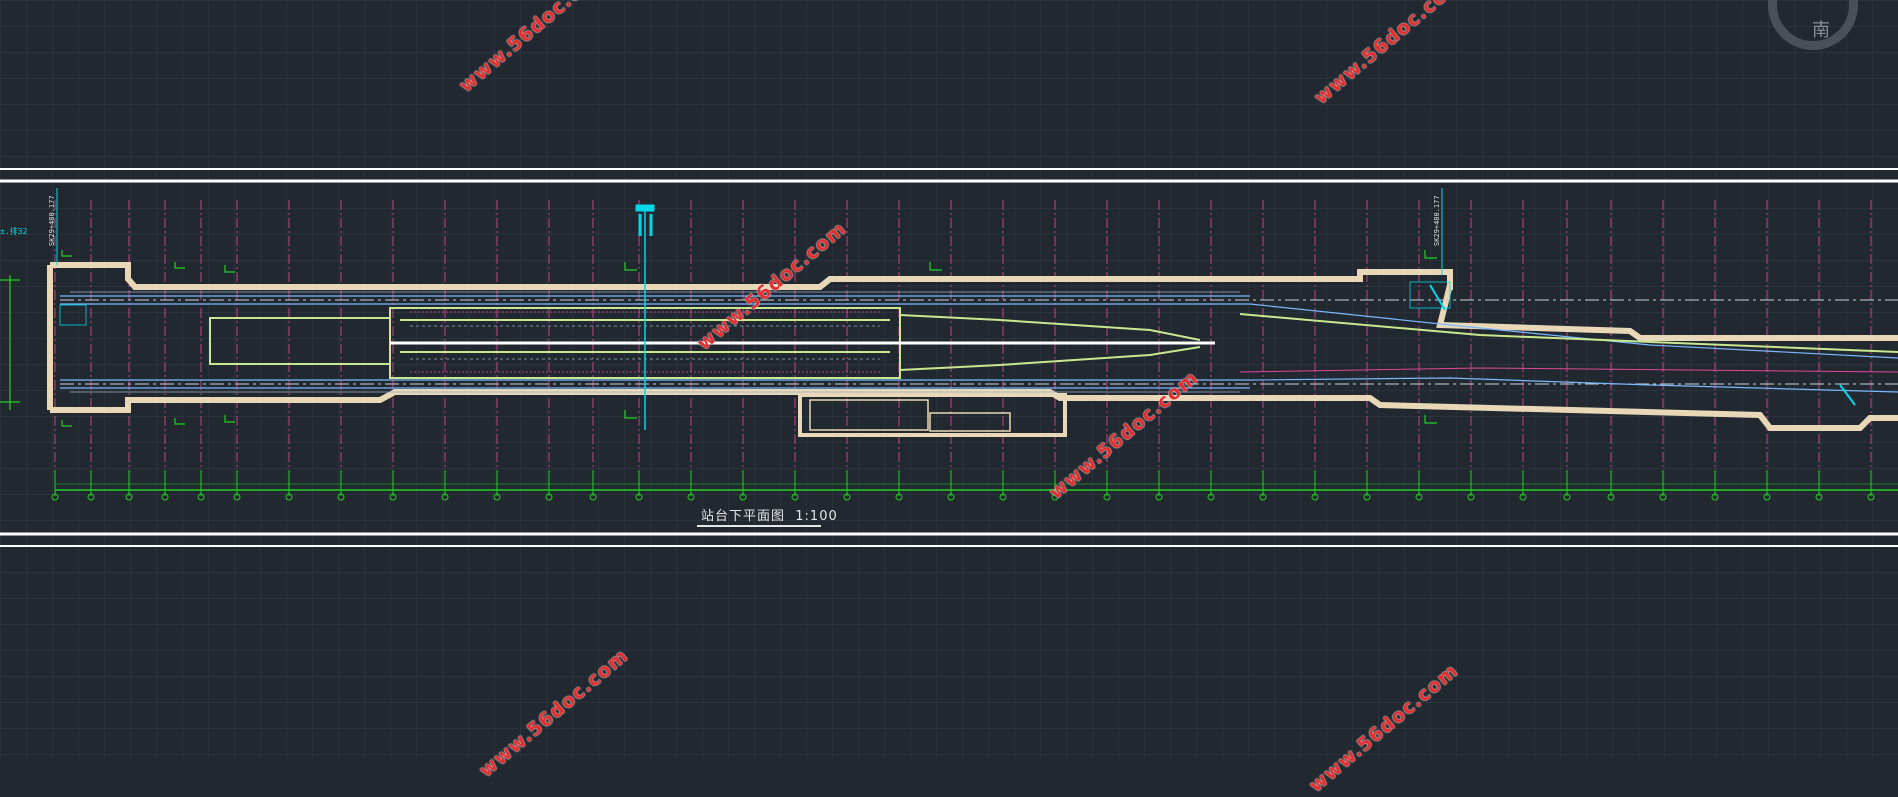 The height and width of the screenshot is (797, 1898). What do you see at coordinates (52, 220) in the screenshot?
I see `station-label-left: SK29+480.177` at bounding box center [52, 220].